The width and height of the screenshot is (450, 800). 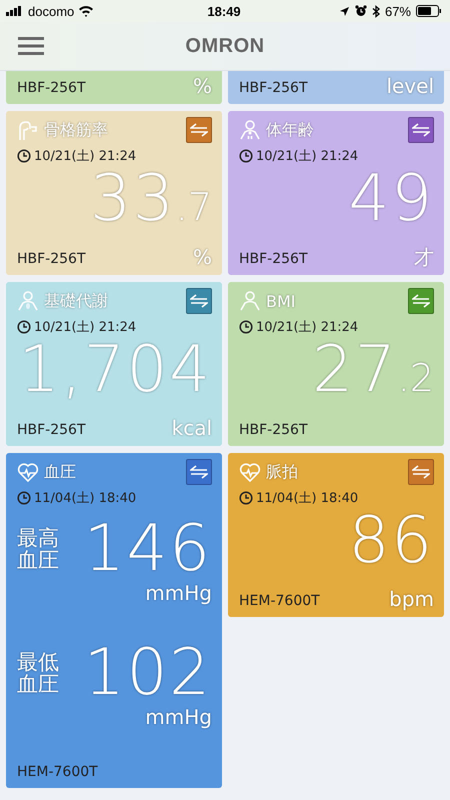 What do you see at coordinates (250, 130) in the screenshot?
I see `family-icon` at bounding box center [250, 130].